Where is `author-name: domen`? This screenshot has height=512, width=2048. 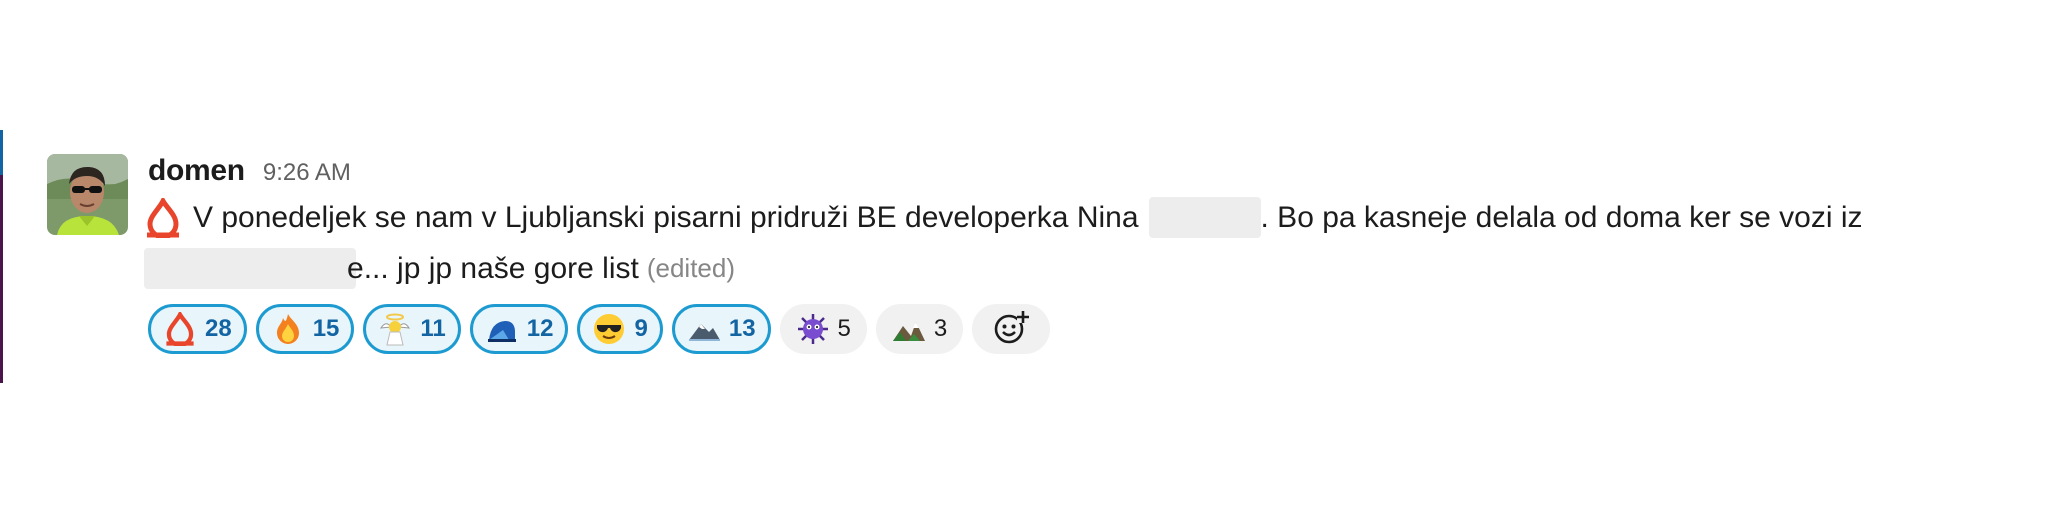 author-name: domen is located at coordinates (196, 171).